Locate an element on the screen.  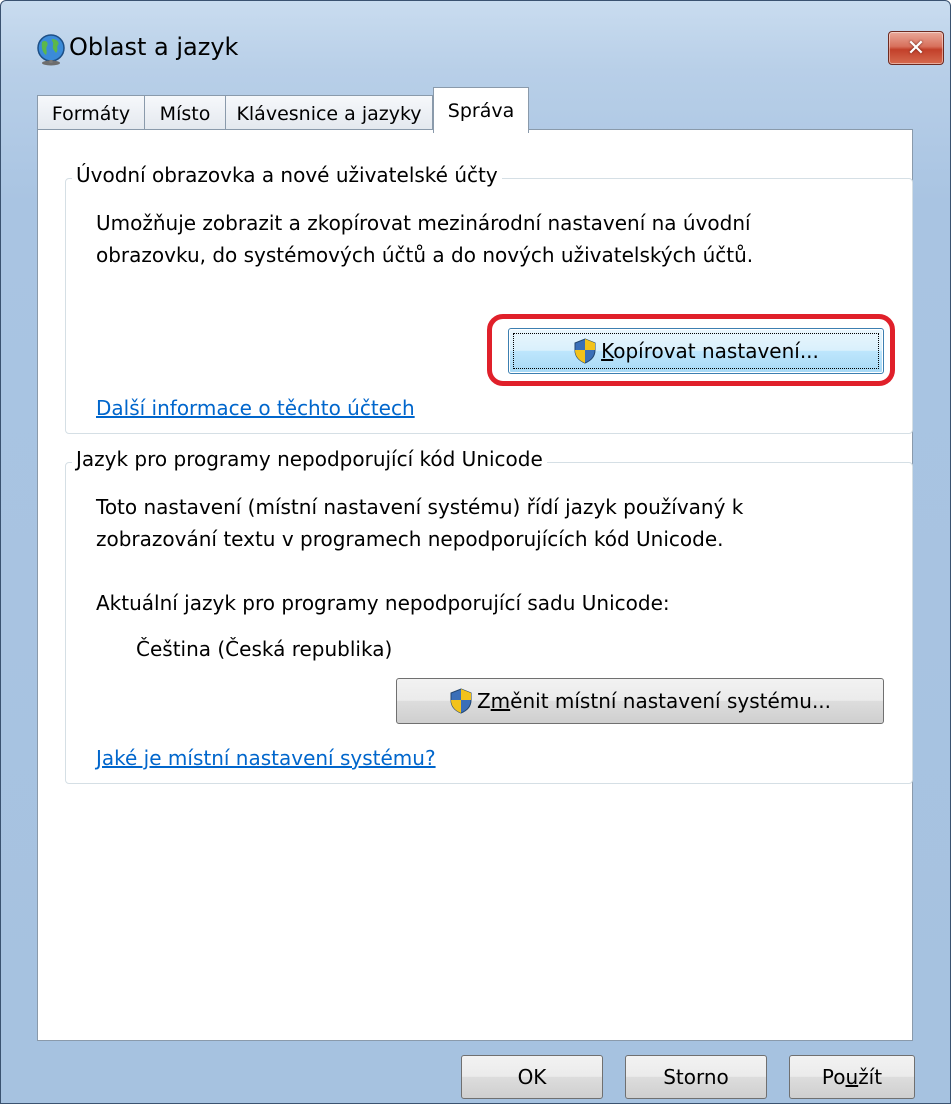
tab-formaty: Formáty is located at coordinates (91, 113).